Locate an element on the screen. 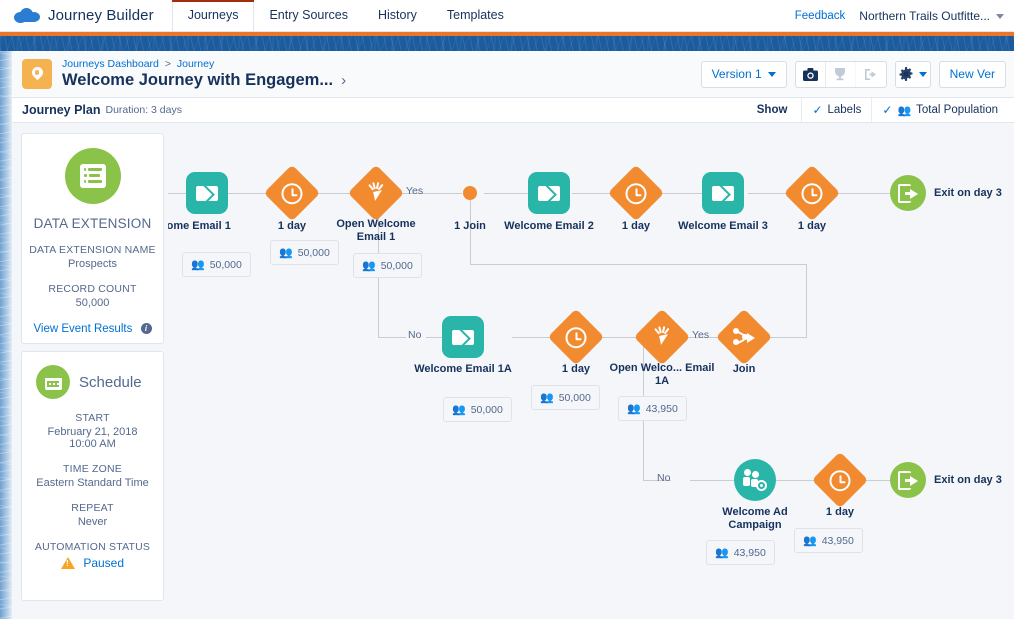 This screenshot has width=1014, height=619. node-wait-1-day-a is located at coordinates (292, 193).